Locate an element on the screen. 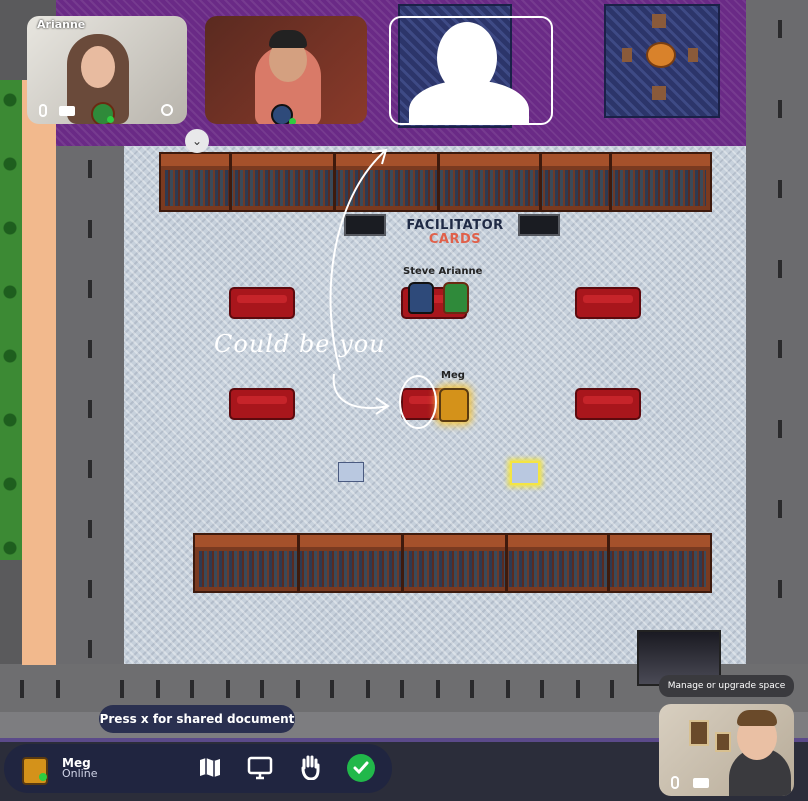 This screenshot has width=808, height=801. annotation-circle is located at coordinates (418, 402).